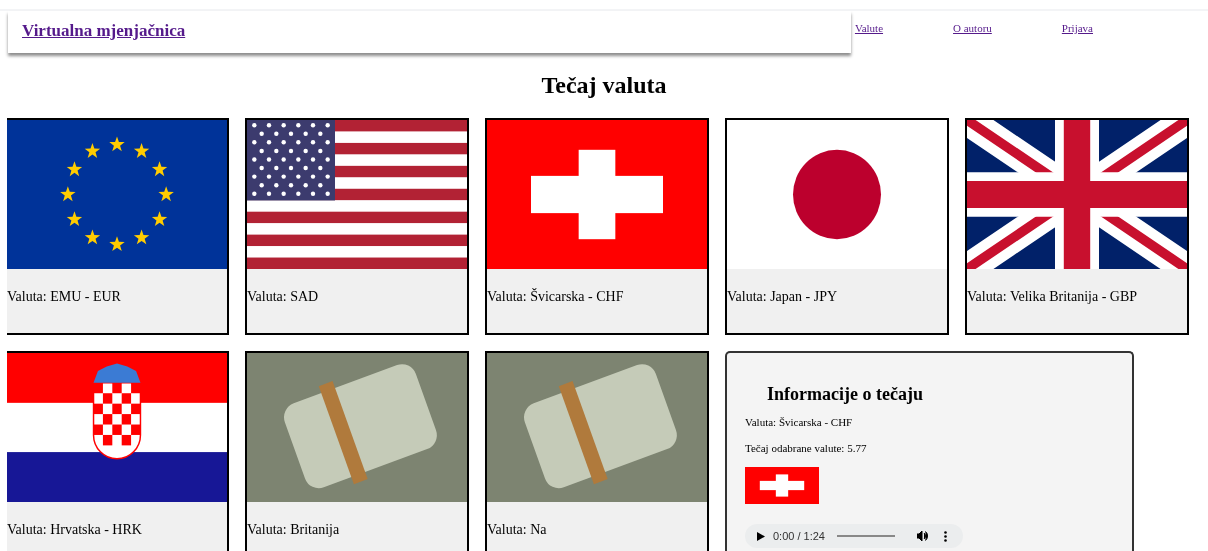 This screenshot has width=1208, height=551. Describe the element at coordinates (1053, 297) in the screenshot. I see `card-caption: Valuta: Velika Britanija - GBP` at that location.